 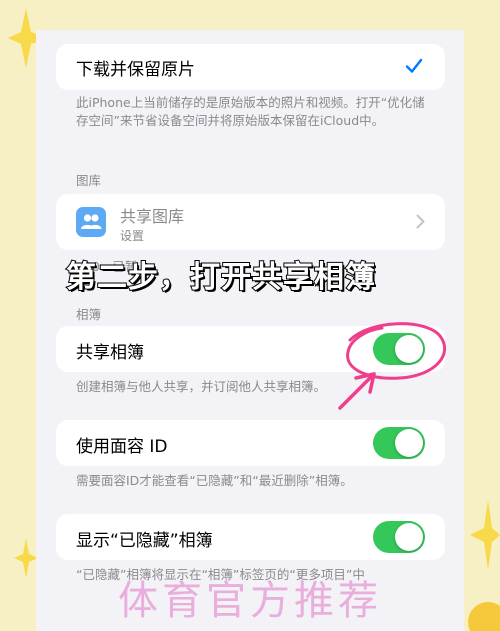 What do you see at coordinates (399, 443) in the screenshot?
I see `face-id-toggle` at bounding box center [399, 443].